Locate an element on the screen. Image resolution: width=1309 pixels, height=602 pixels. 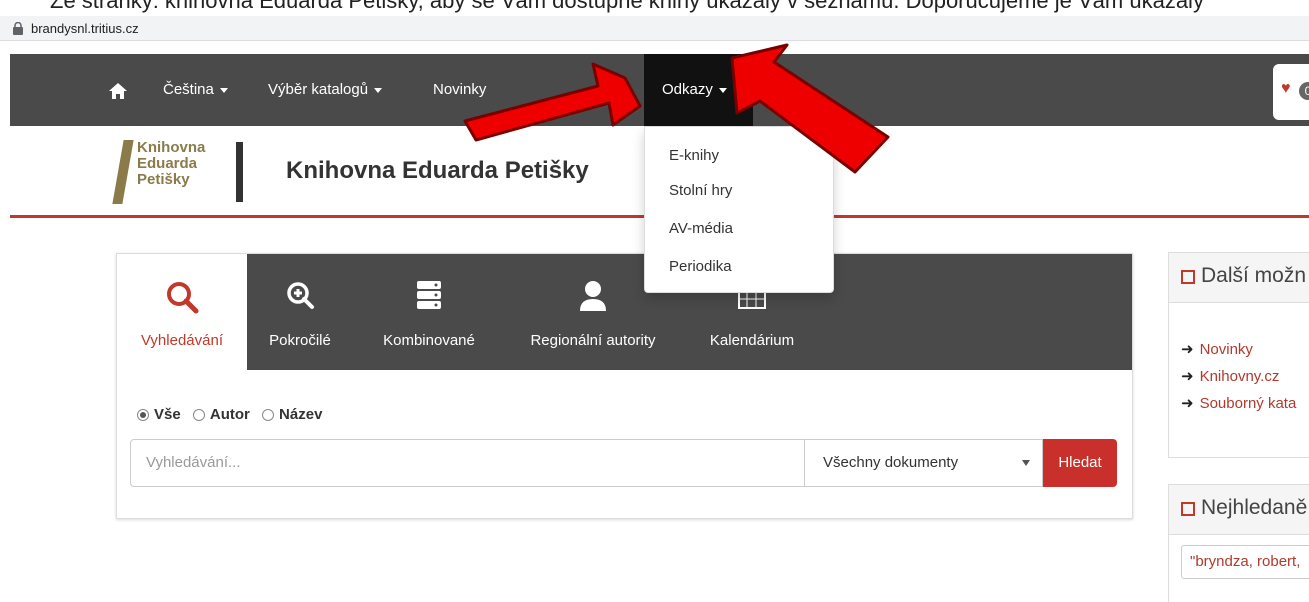
site-title: Knihovna Eduarda Petišky is located at coordinates (437, 170).